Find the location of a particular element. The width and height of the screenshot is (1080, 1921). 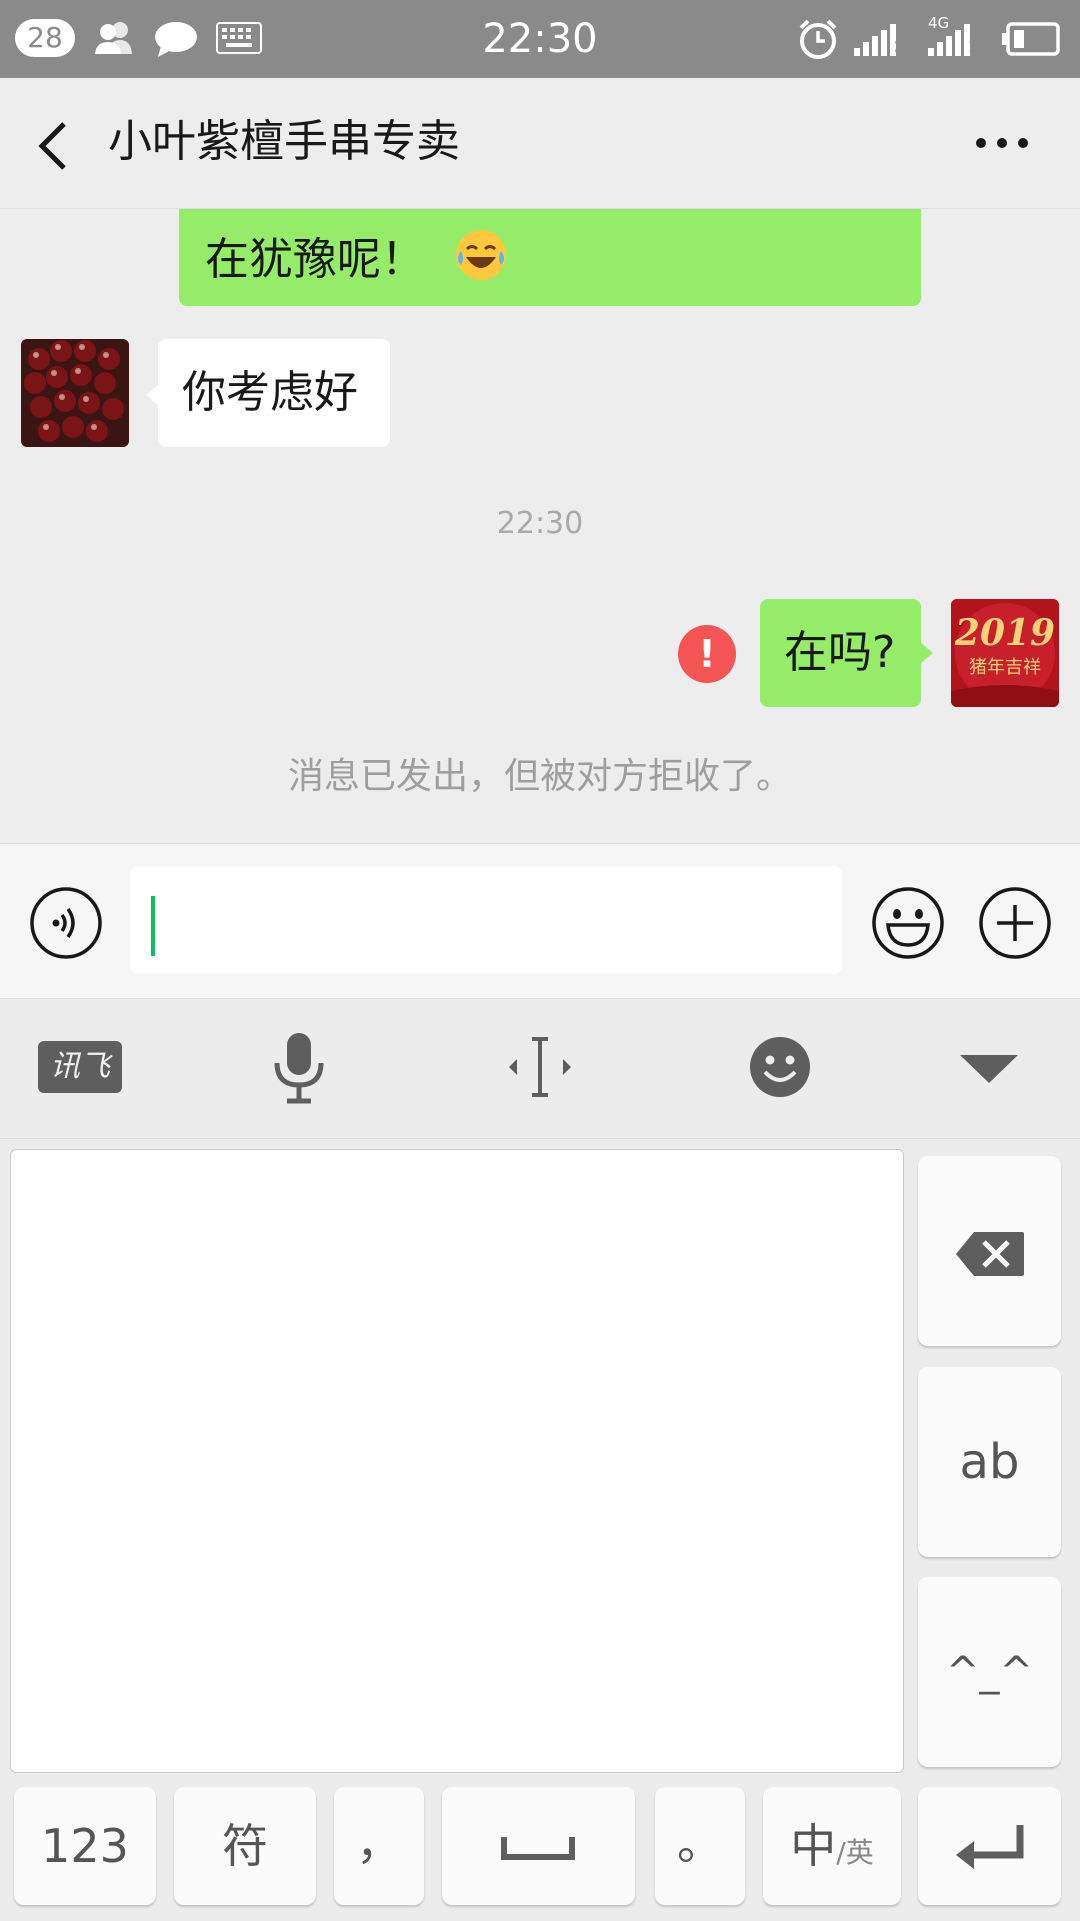

ime-logo-button: 讯飞 is located at coordinates (80, 1067).